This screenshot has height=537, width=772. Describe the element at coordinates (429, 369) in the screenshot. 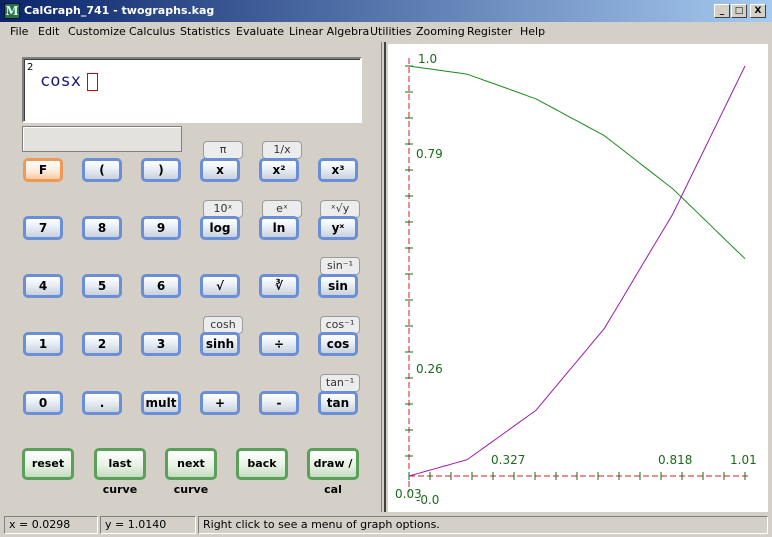

I see `y-tick-label: 0.26` at that location.